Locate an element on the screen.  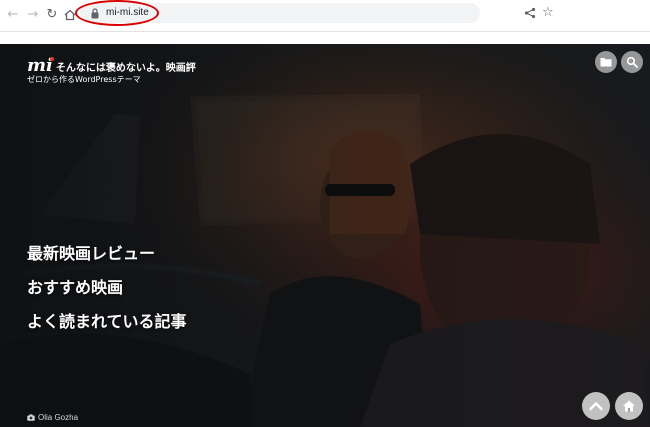
site-title: そんなには褒めないよ。映画評 is located at coordinates (126, 66).